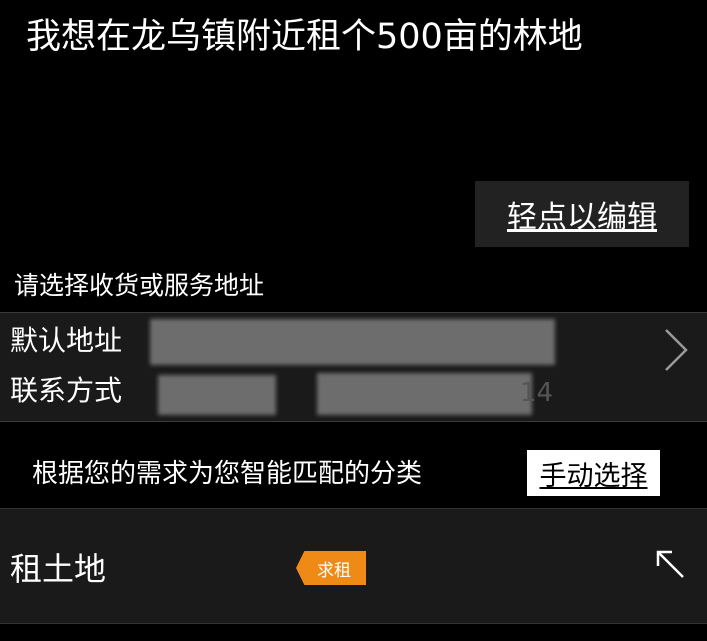  I want to click on redacted-contact-name, so click(217, 395).